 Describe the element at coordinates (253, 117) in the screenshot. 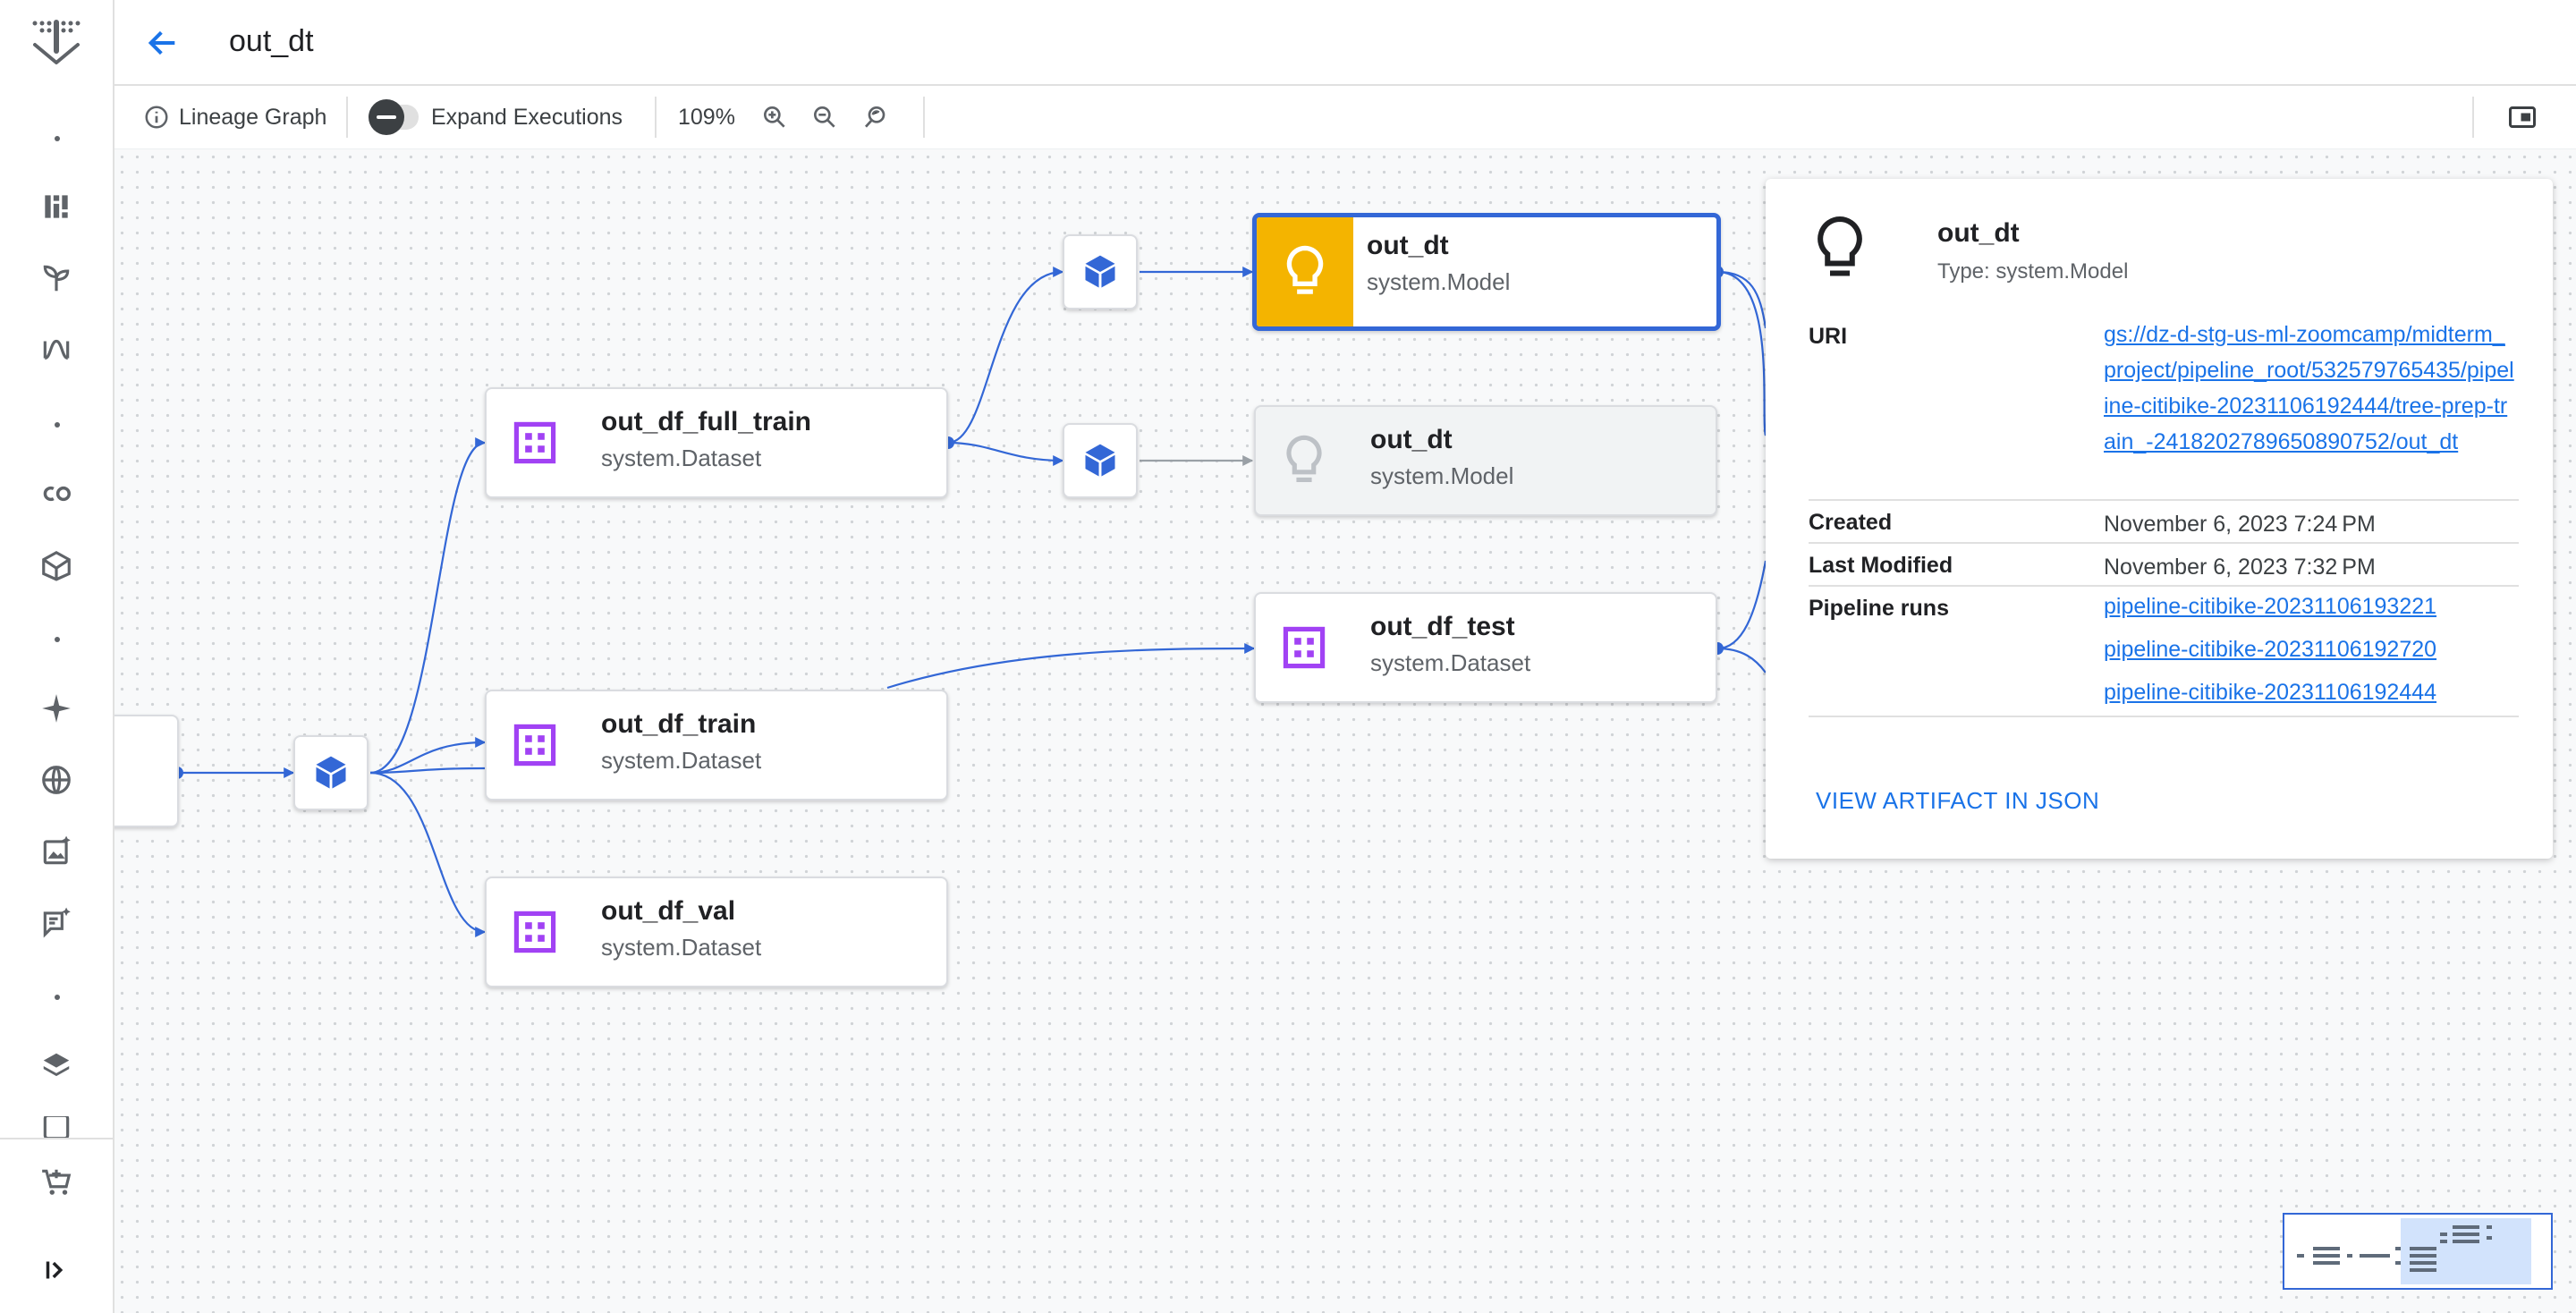

I see `lineage-graph-label: Lineage Graph` at that location.